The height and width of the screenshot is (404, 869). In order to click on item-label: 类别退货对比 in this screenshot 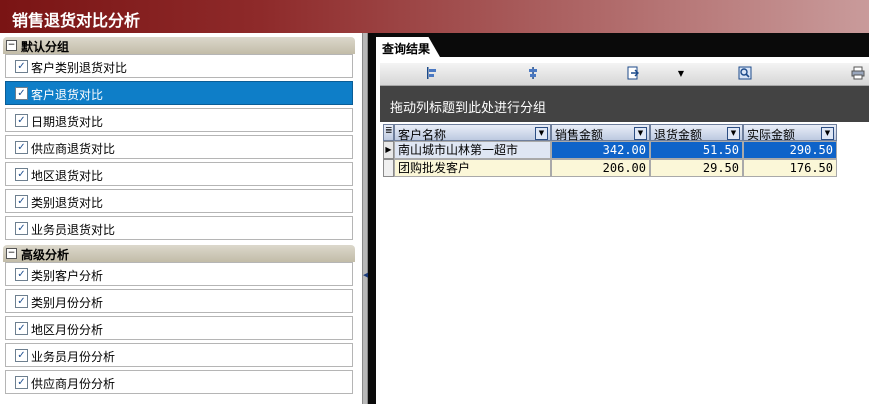, I will do `click(67, 203)`.